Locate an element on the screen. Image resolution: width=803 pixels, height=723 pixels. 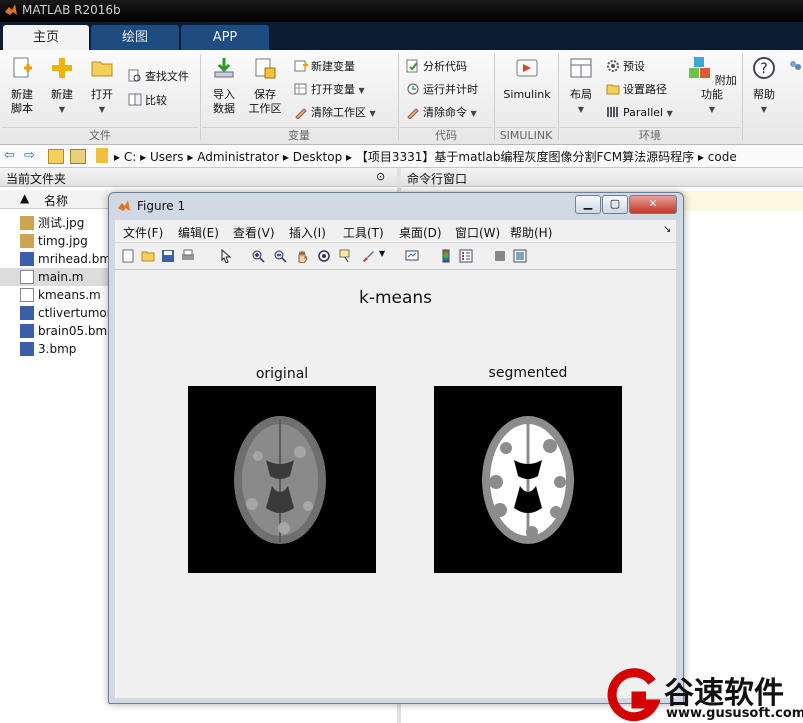
help-label: 帮助 is located at coordinates (764, 94).